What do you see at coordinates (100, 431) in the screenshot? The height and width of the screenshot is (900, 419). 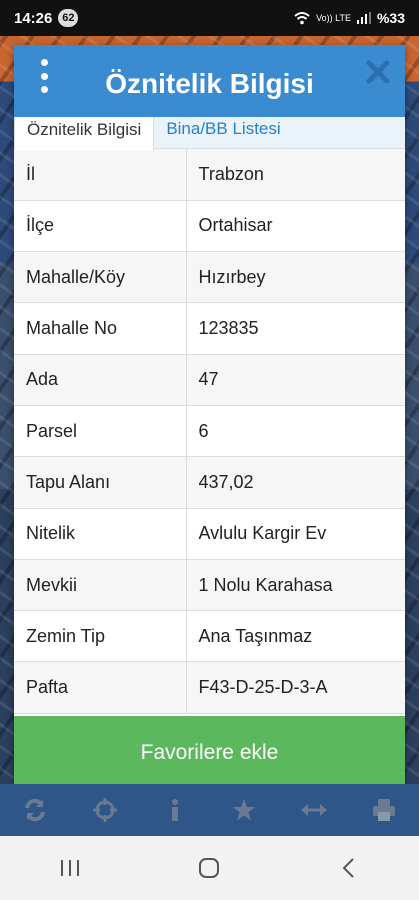 I see `attribute-key: Parsel` at bounding box center [100, 431].